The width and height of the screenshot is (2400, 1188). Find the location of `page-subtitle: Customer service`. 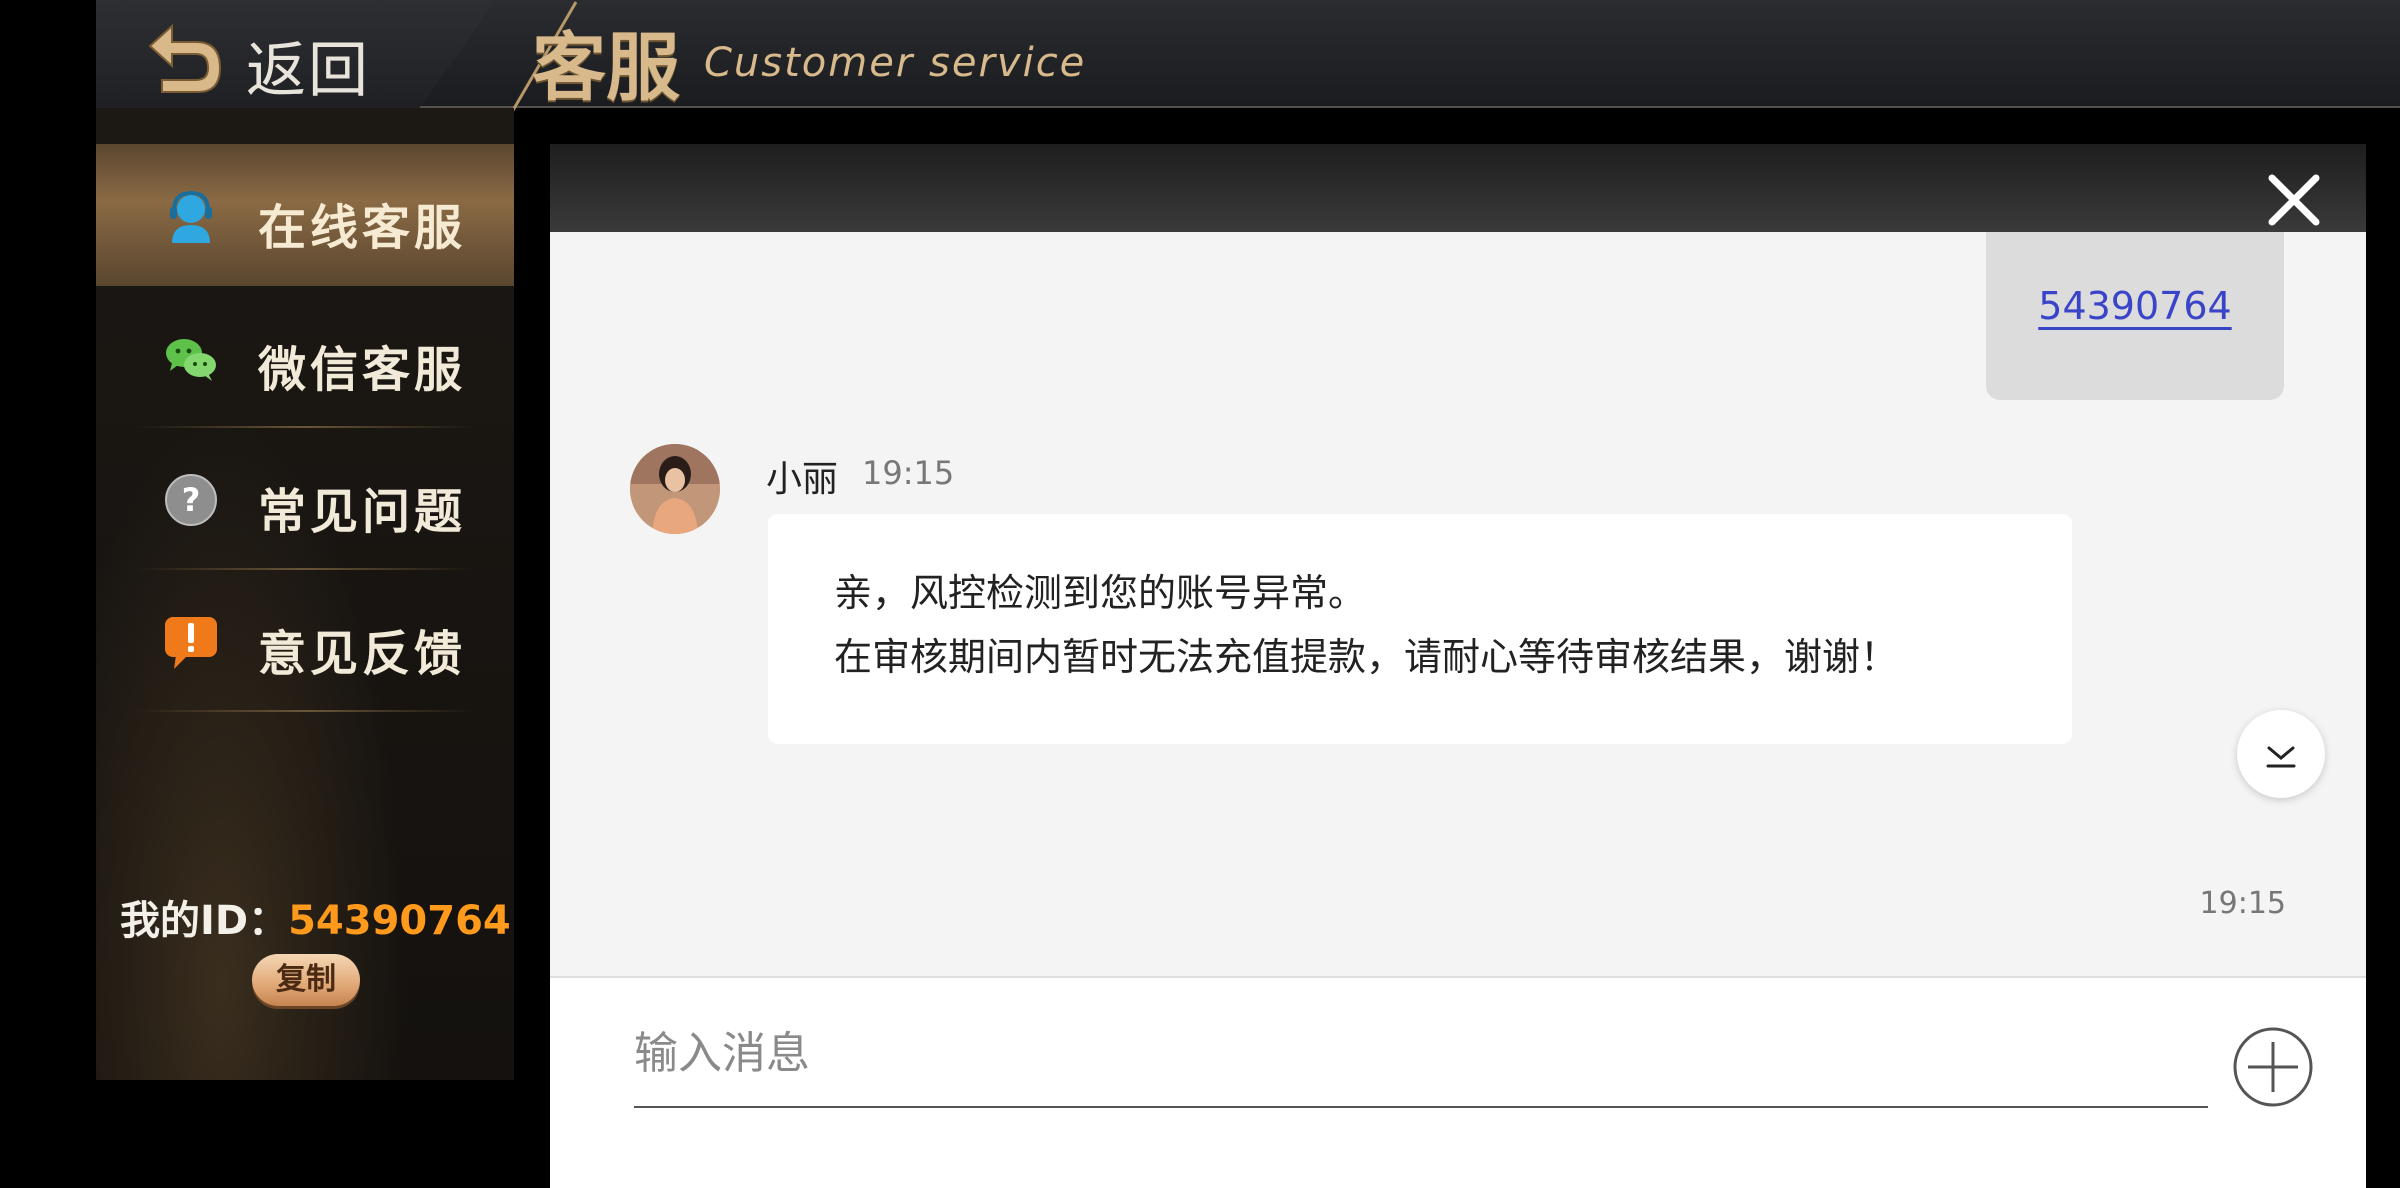

page-subtitle: Customer service is located at coordinates (895, 63).